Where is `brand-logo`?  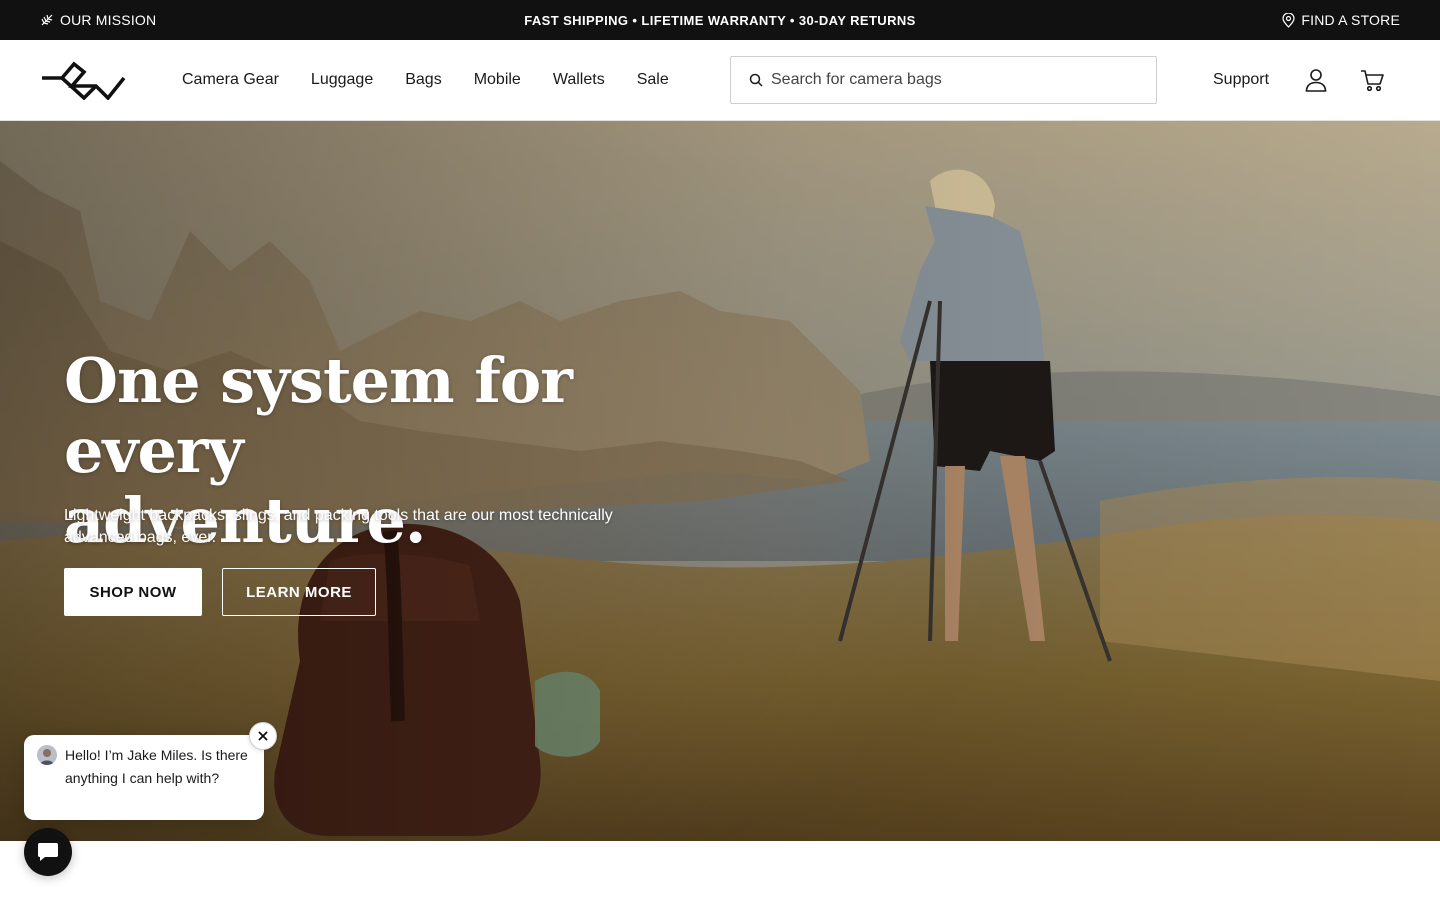 brand-logo is located at coordinates (83, 80).